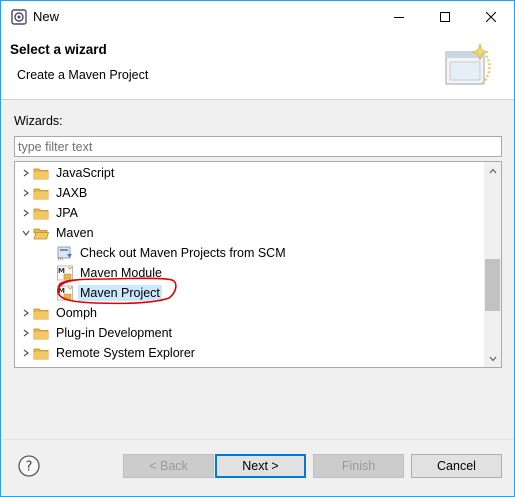  What do you see at coordinates (83, 75) in the screenshot?
I see `page-description: Create a Maven Project` at bounding box center [83, 75].